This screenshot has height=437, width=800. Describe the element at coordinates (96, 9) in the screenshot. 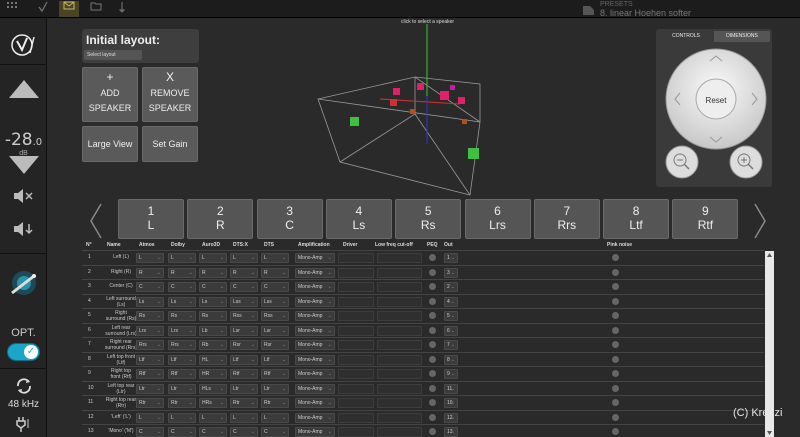

I see `folder-icon` at that location.